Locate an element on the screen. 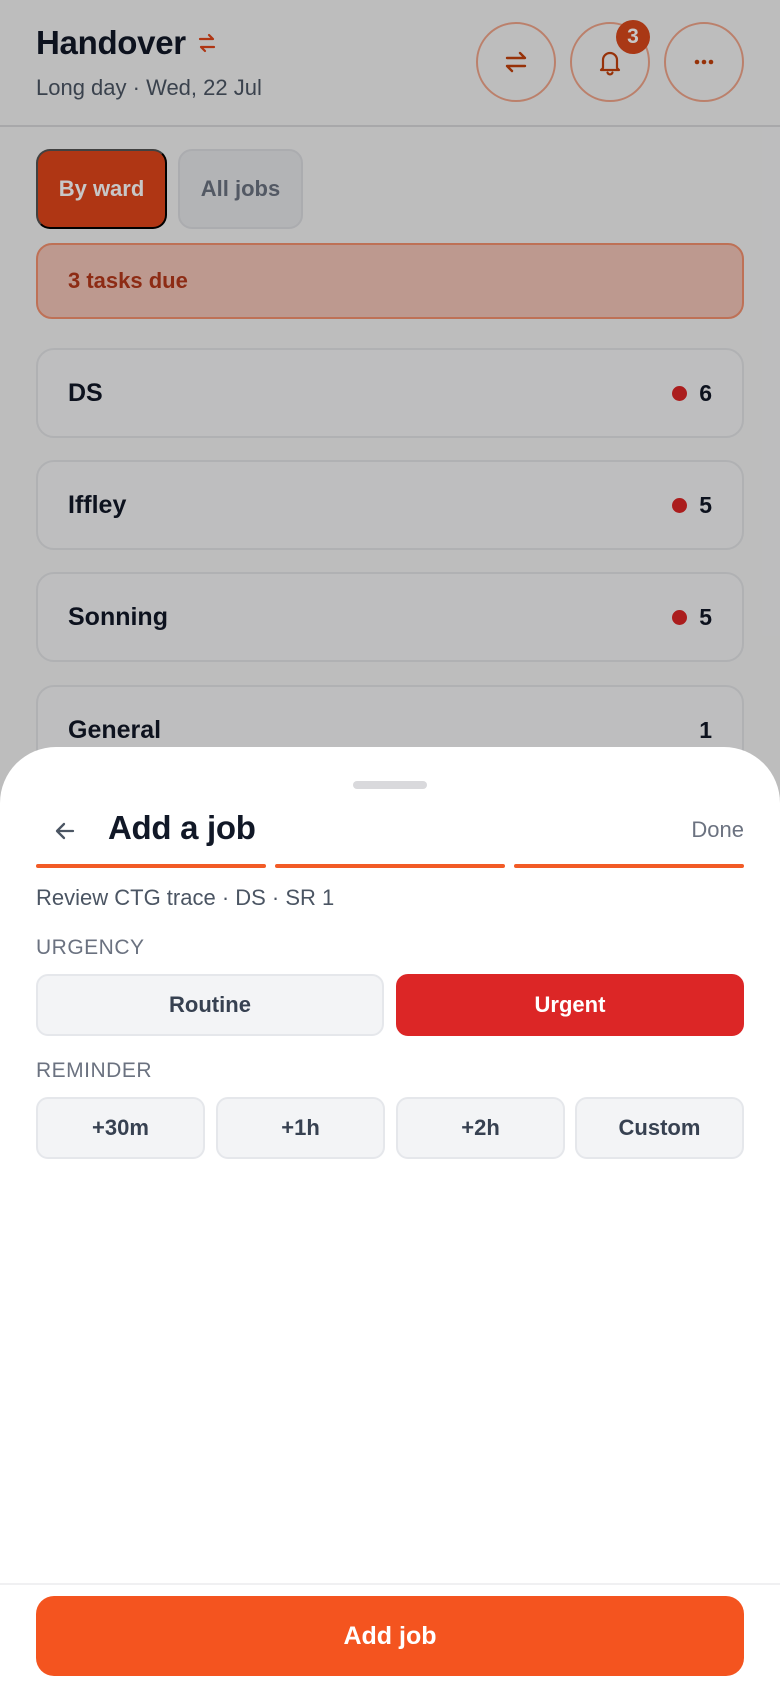 The image size is (780, 1688). reminder-label: REMINDER is located at coordinates (94, 1070).